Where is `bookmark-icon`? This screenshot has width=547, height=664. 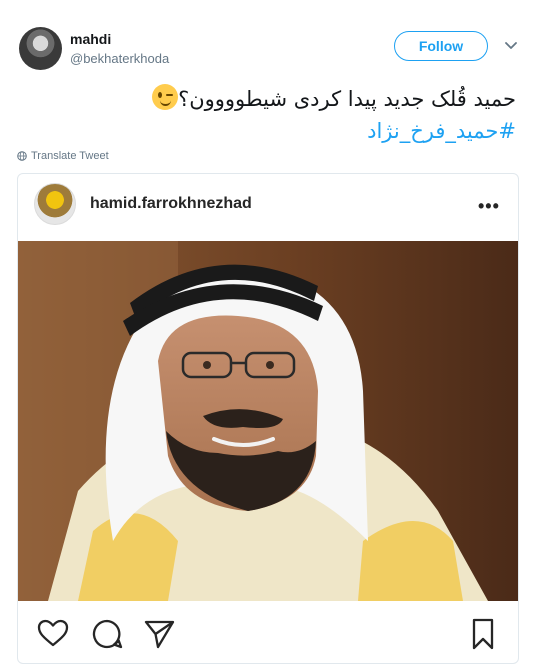 bookmark-icon is located at coordinates (483, 634).